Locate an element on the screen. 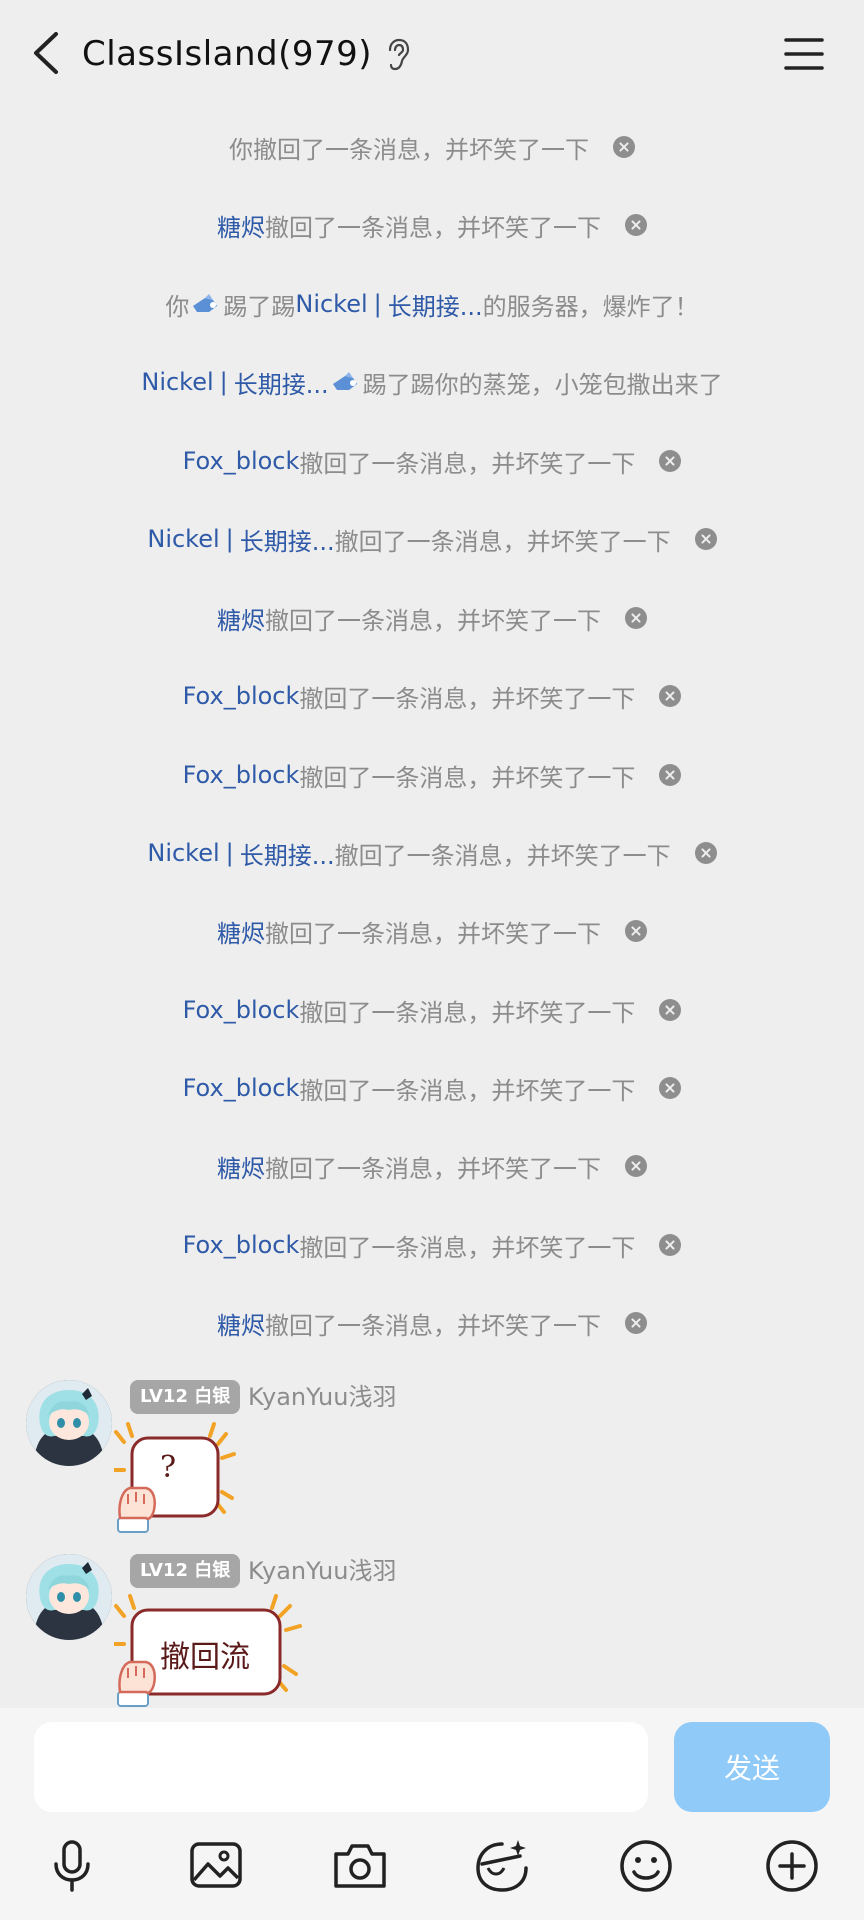 Image resolution: width=864 pixels, height=1920 pixels. emoji-face-icon is located at coordinates (502, 1866).